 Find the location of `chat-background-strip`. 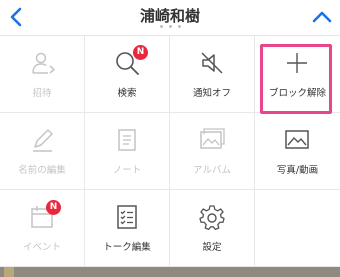

chat-background-strip is located at coordinates (170, 272).